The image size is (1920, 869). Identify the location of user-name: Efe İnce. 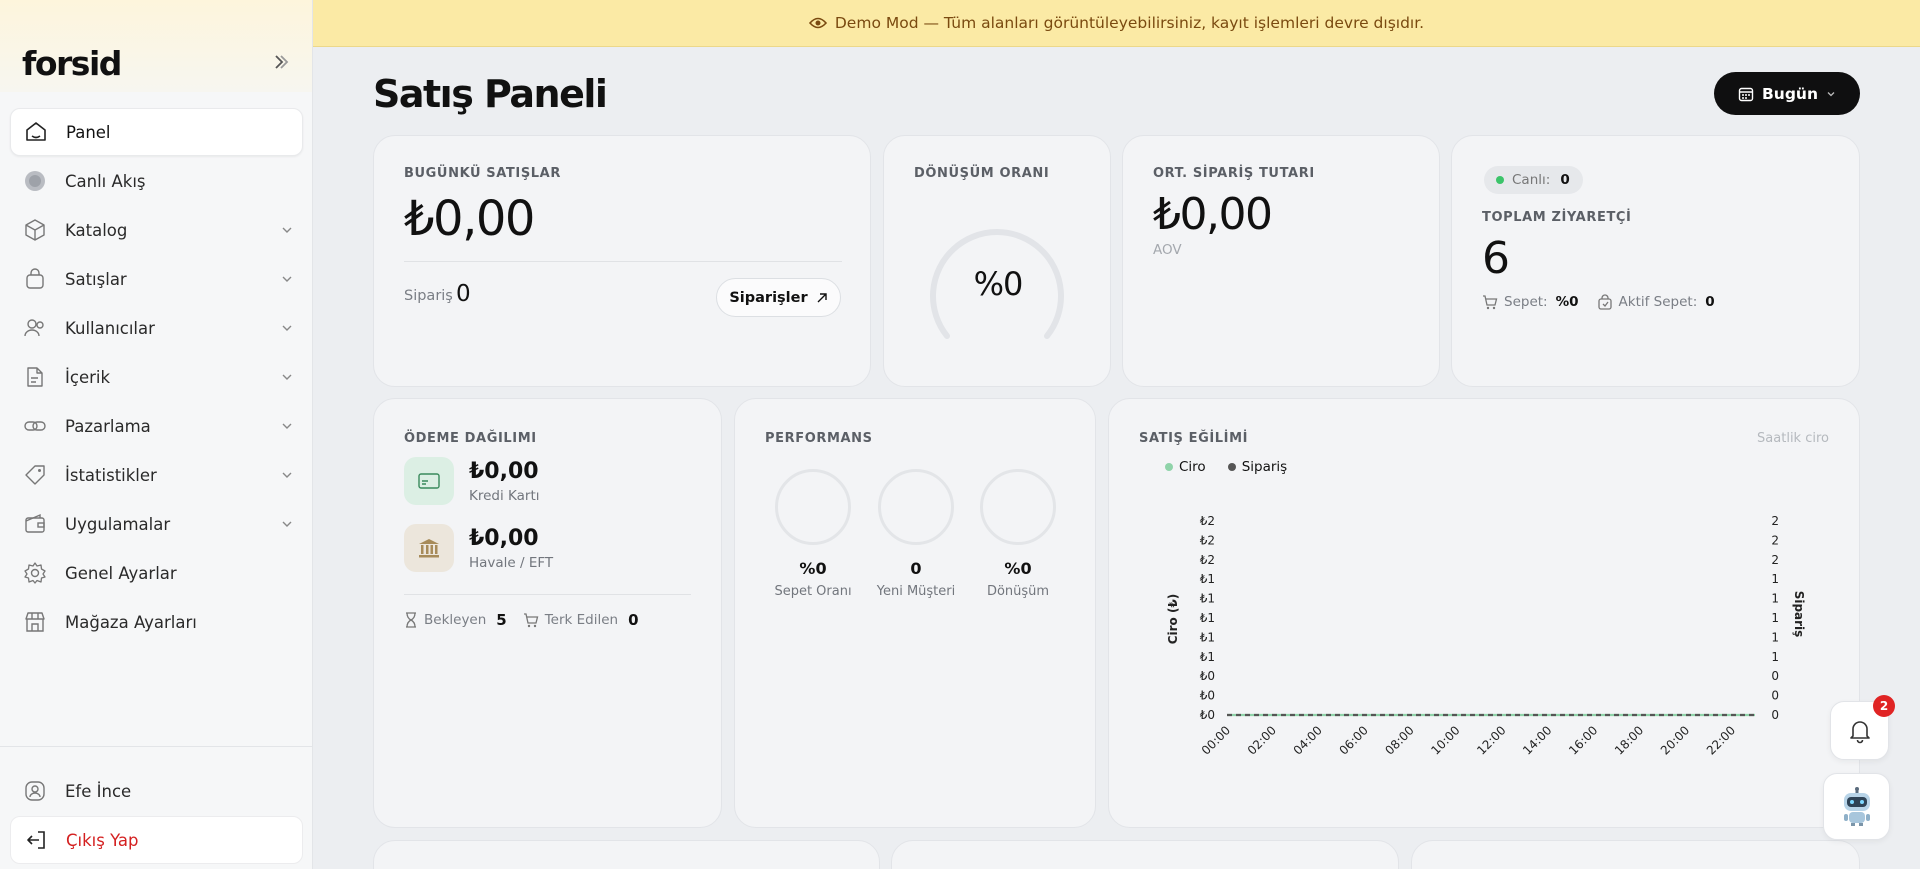
(98, 791).